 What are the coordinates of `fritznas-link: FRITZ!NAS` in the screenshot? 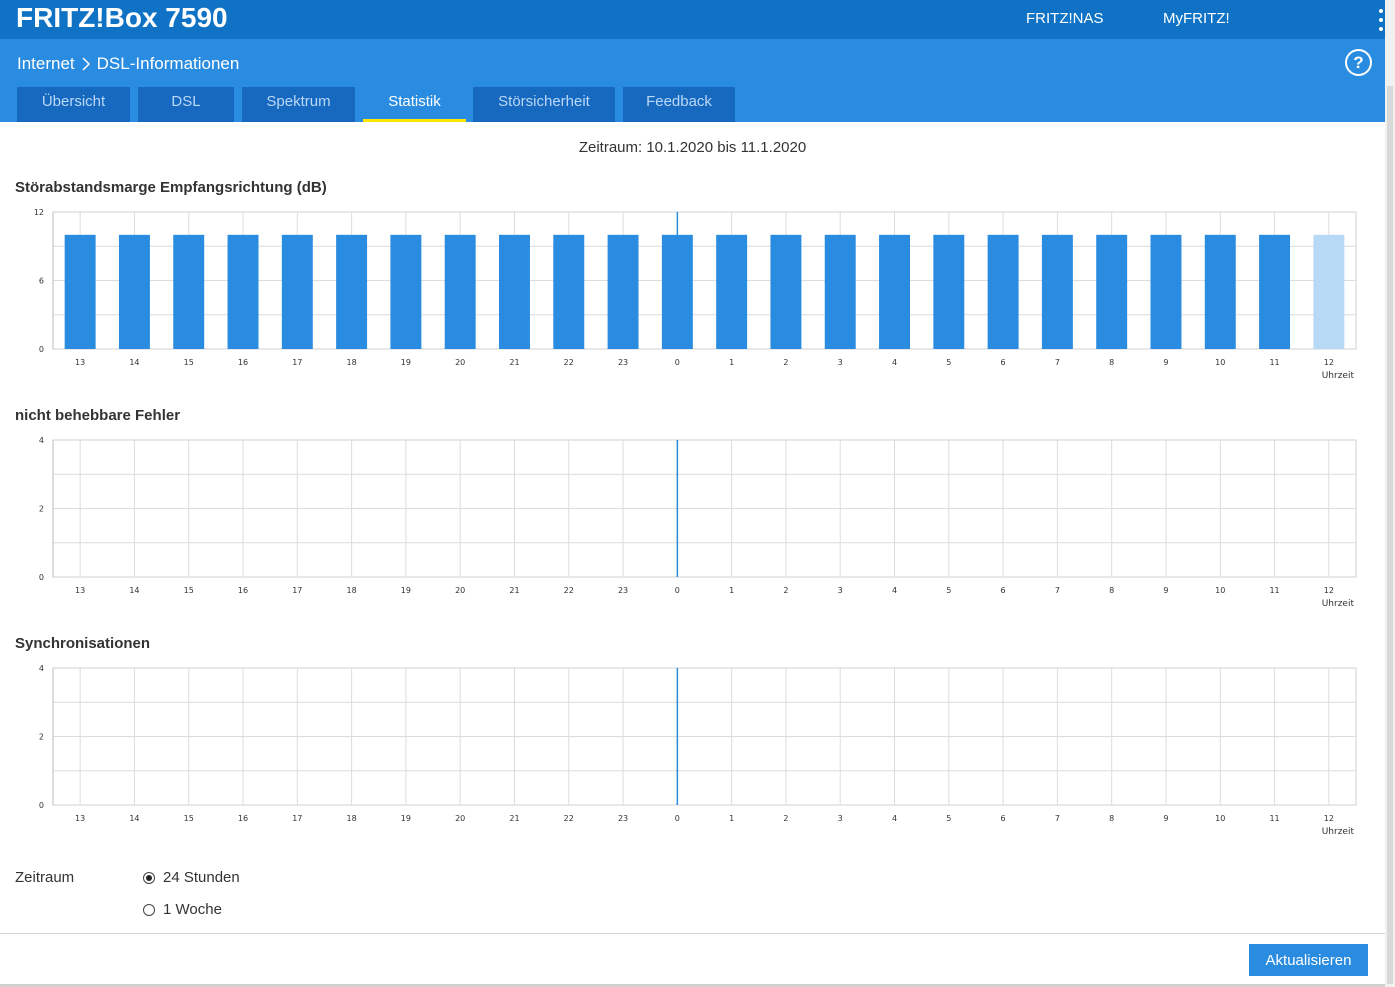 It's located at (1065, 18).